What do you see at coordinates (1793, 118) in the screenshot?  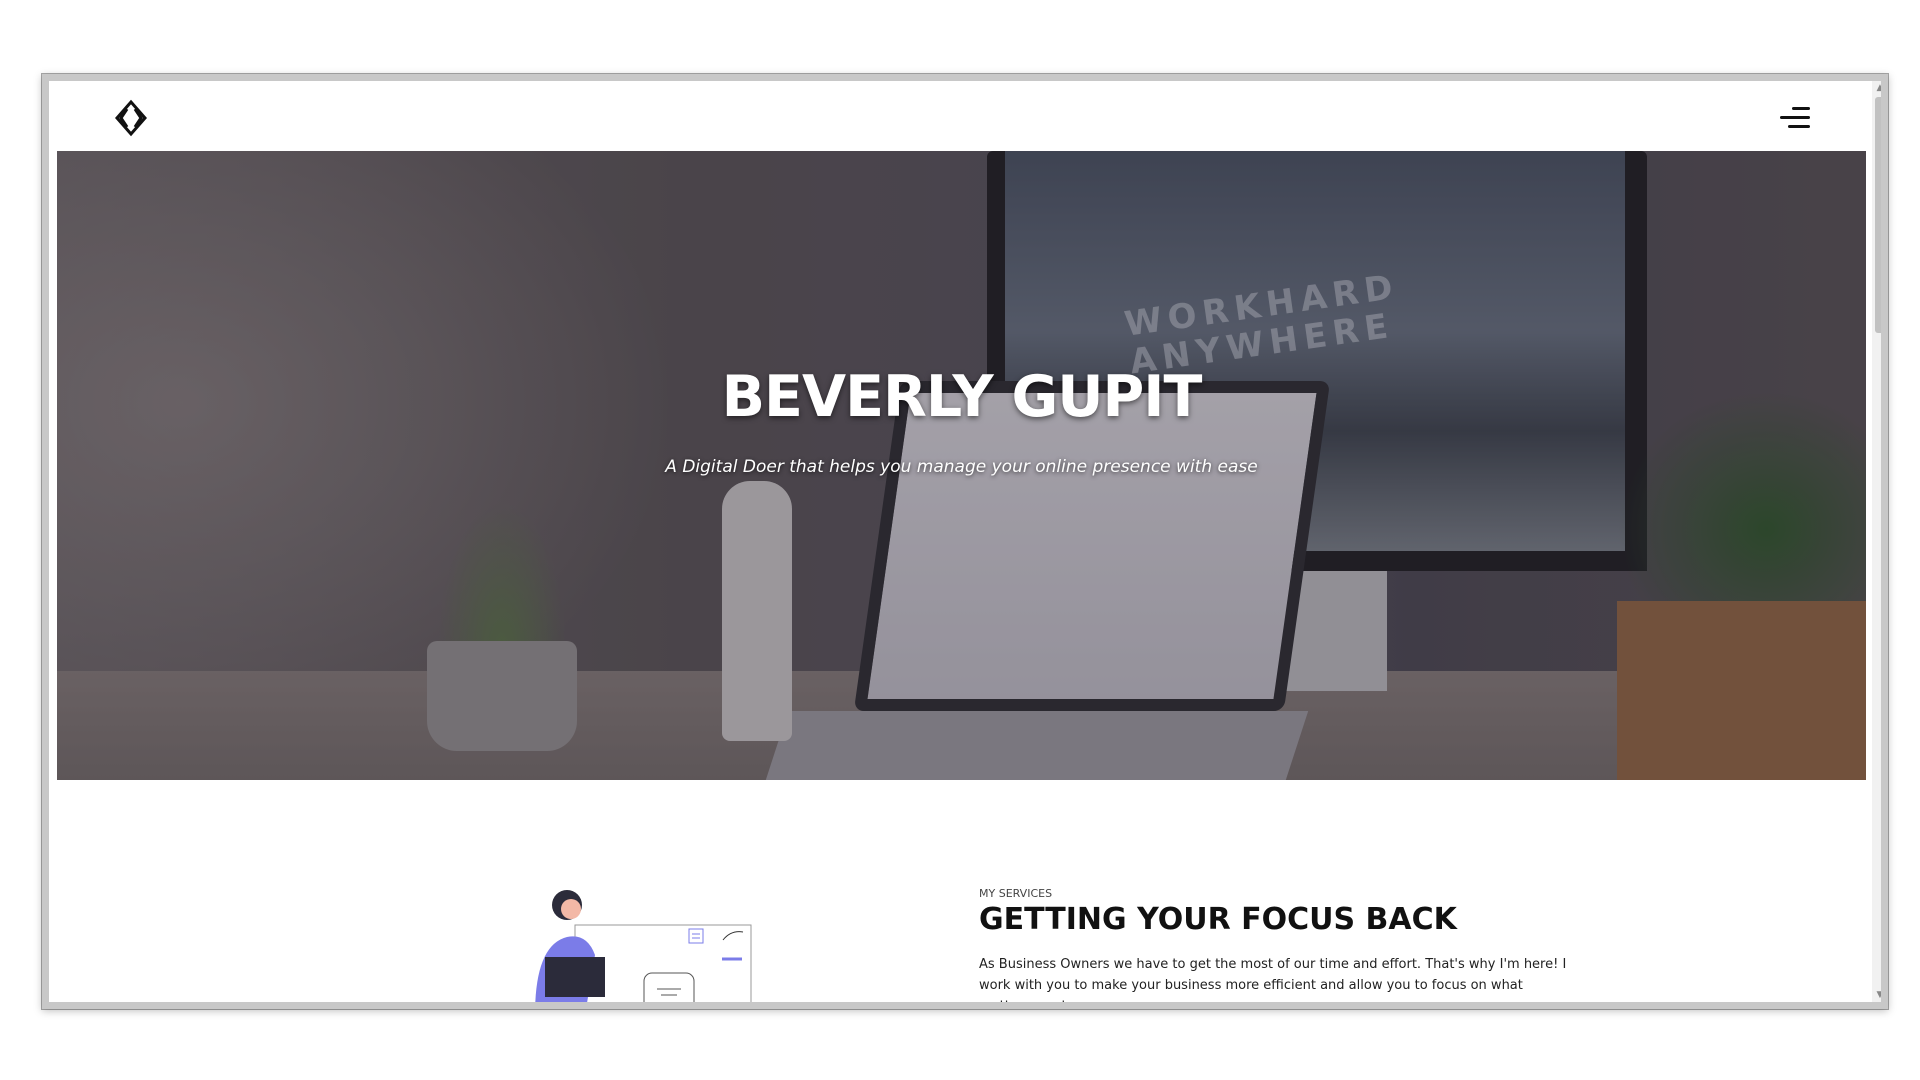 I see `hamburger-menu-icon` at bounding box center [1793, 118].